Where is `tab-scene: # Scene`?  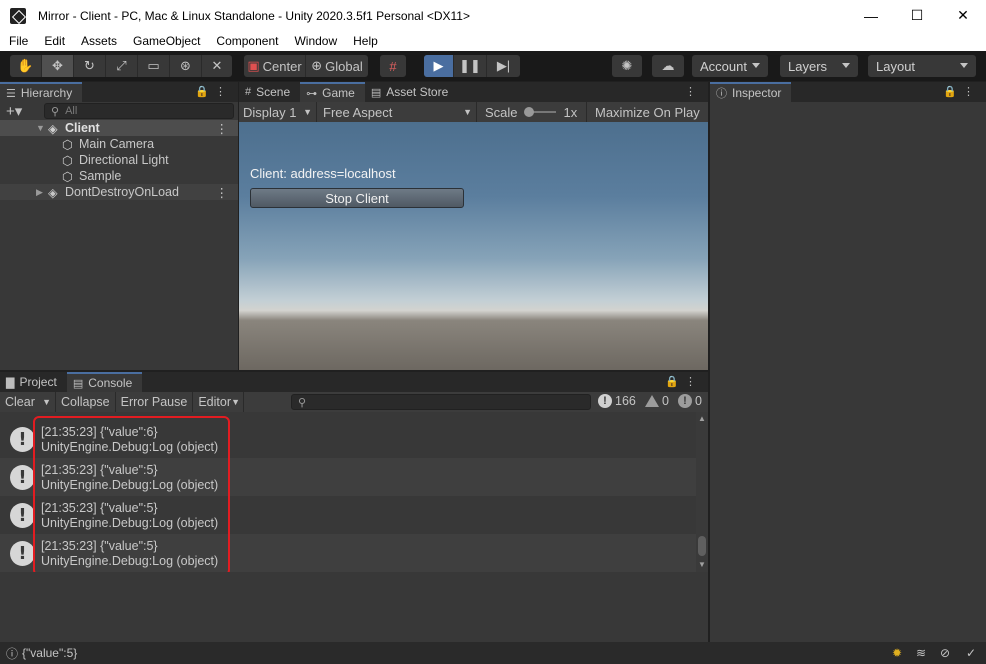
tab-scene: # Scene is located at coordinates (269, 92).